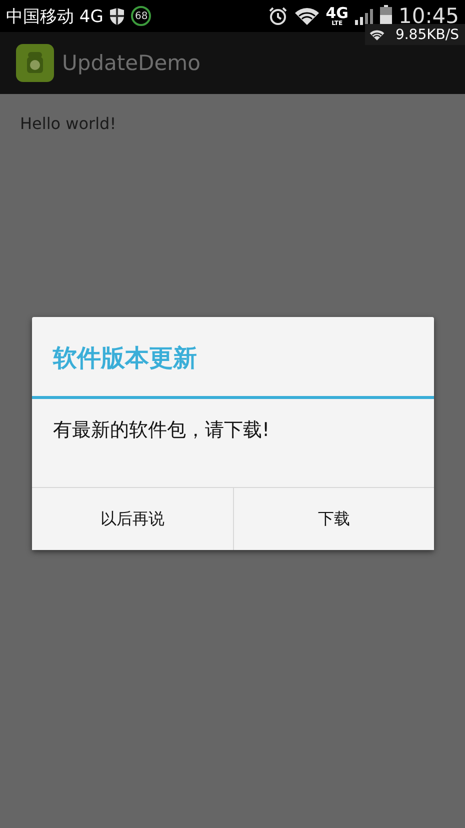 This screenshot has width=465, height=828. I want to click on dialog-title: 软件版本更新, so click(125, 358).